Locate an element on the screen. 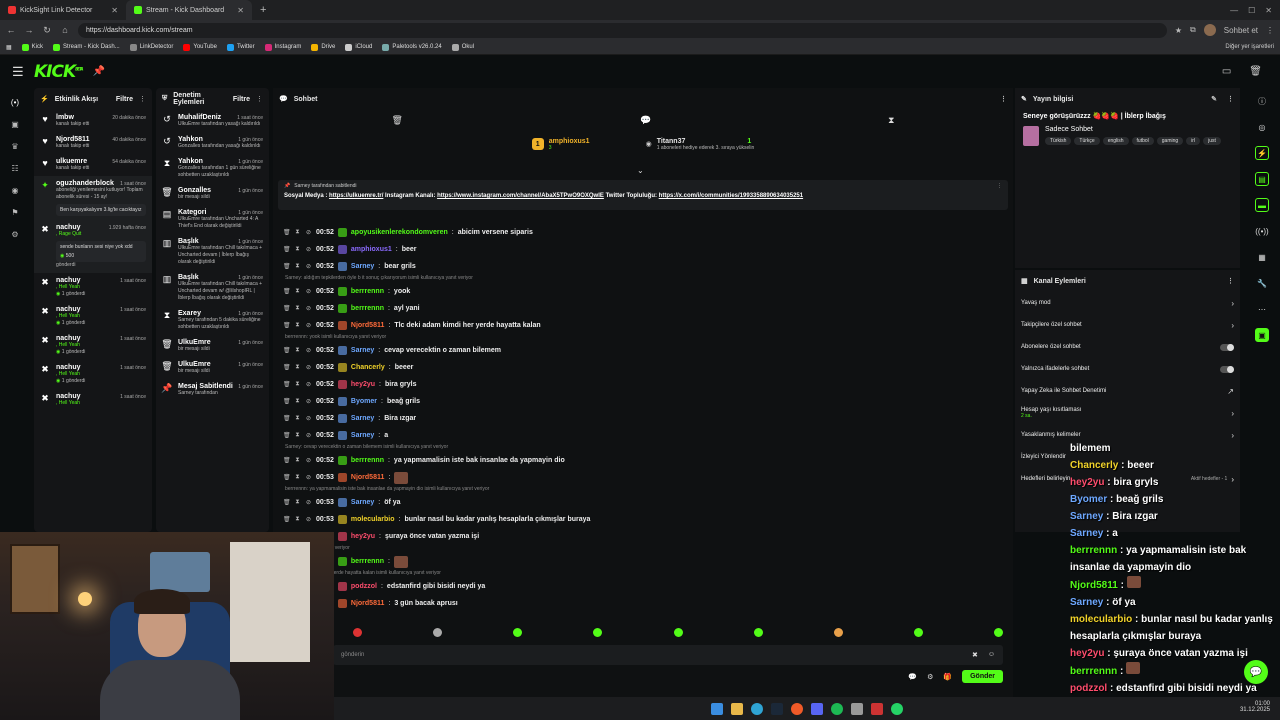  emoji-icon: ☺ is located at coordinates (991, 655).